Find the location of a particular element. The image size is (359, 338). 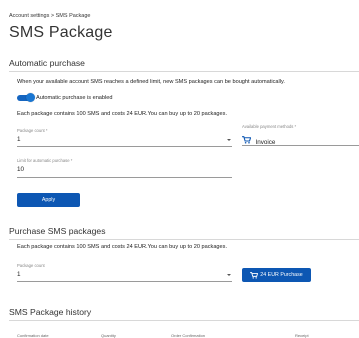

purchase-button: 24 EUR Purchase is located at coordinates (276, 275).